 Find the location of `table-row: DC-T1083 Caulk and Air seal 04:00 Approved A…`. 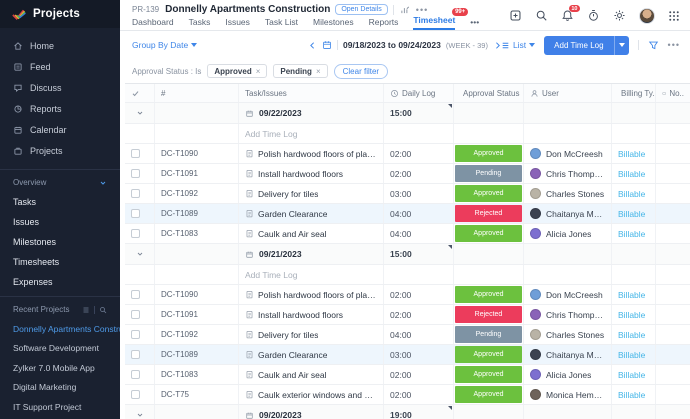

table-row: DC-T1083 Caulk and Air seal 04:00 Approved A… is located at coordinates (407, 234).